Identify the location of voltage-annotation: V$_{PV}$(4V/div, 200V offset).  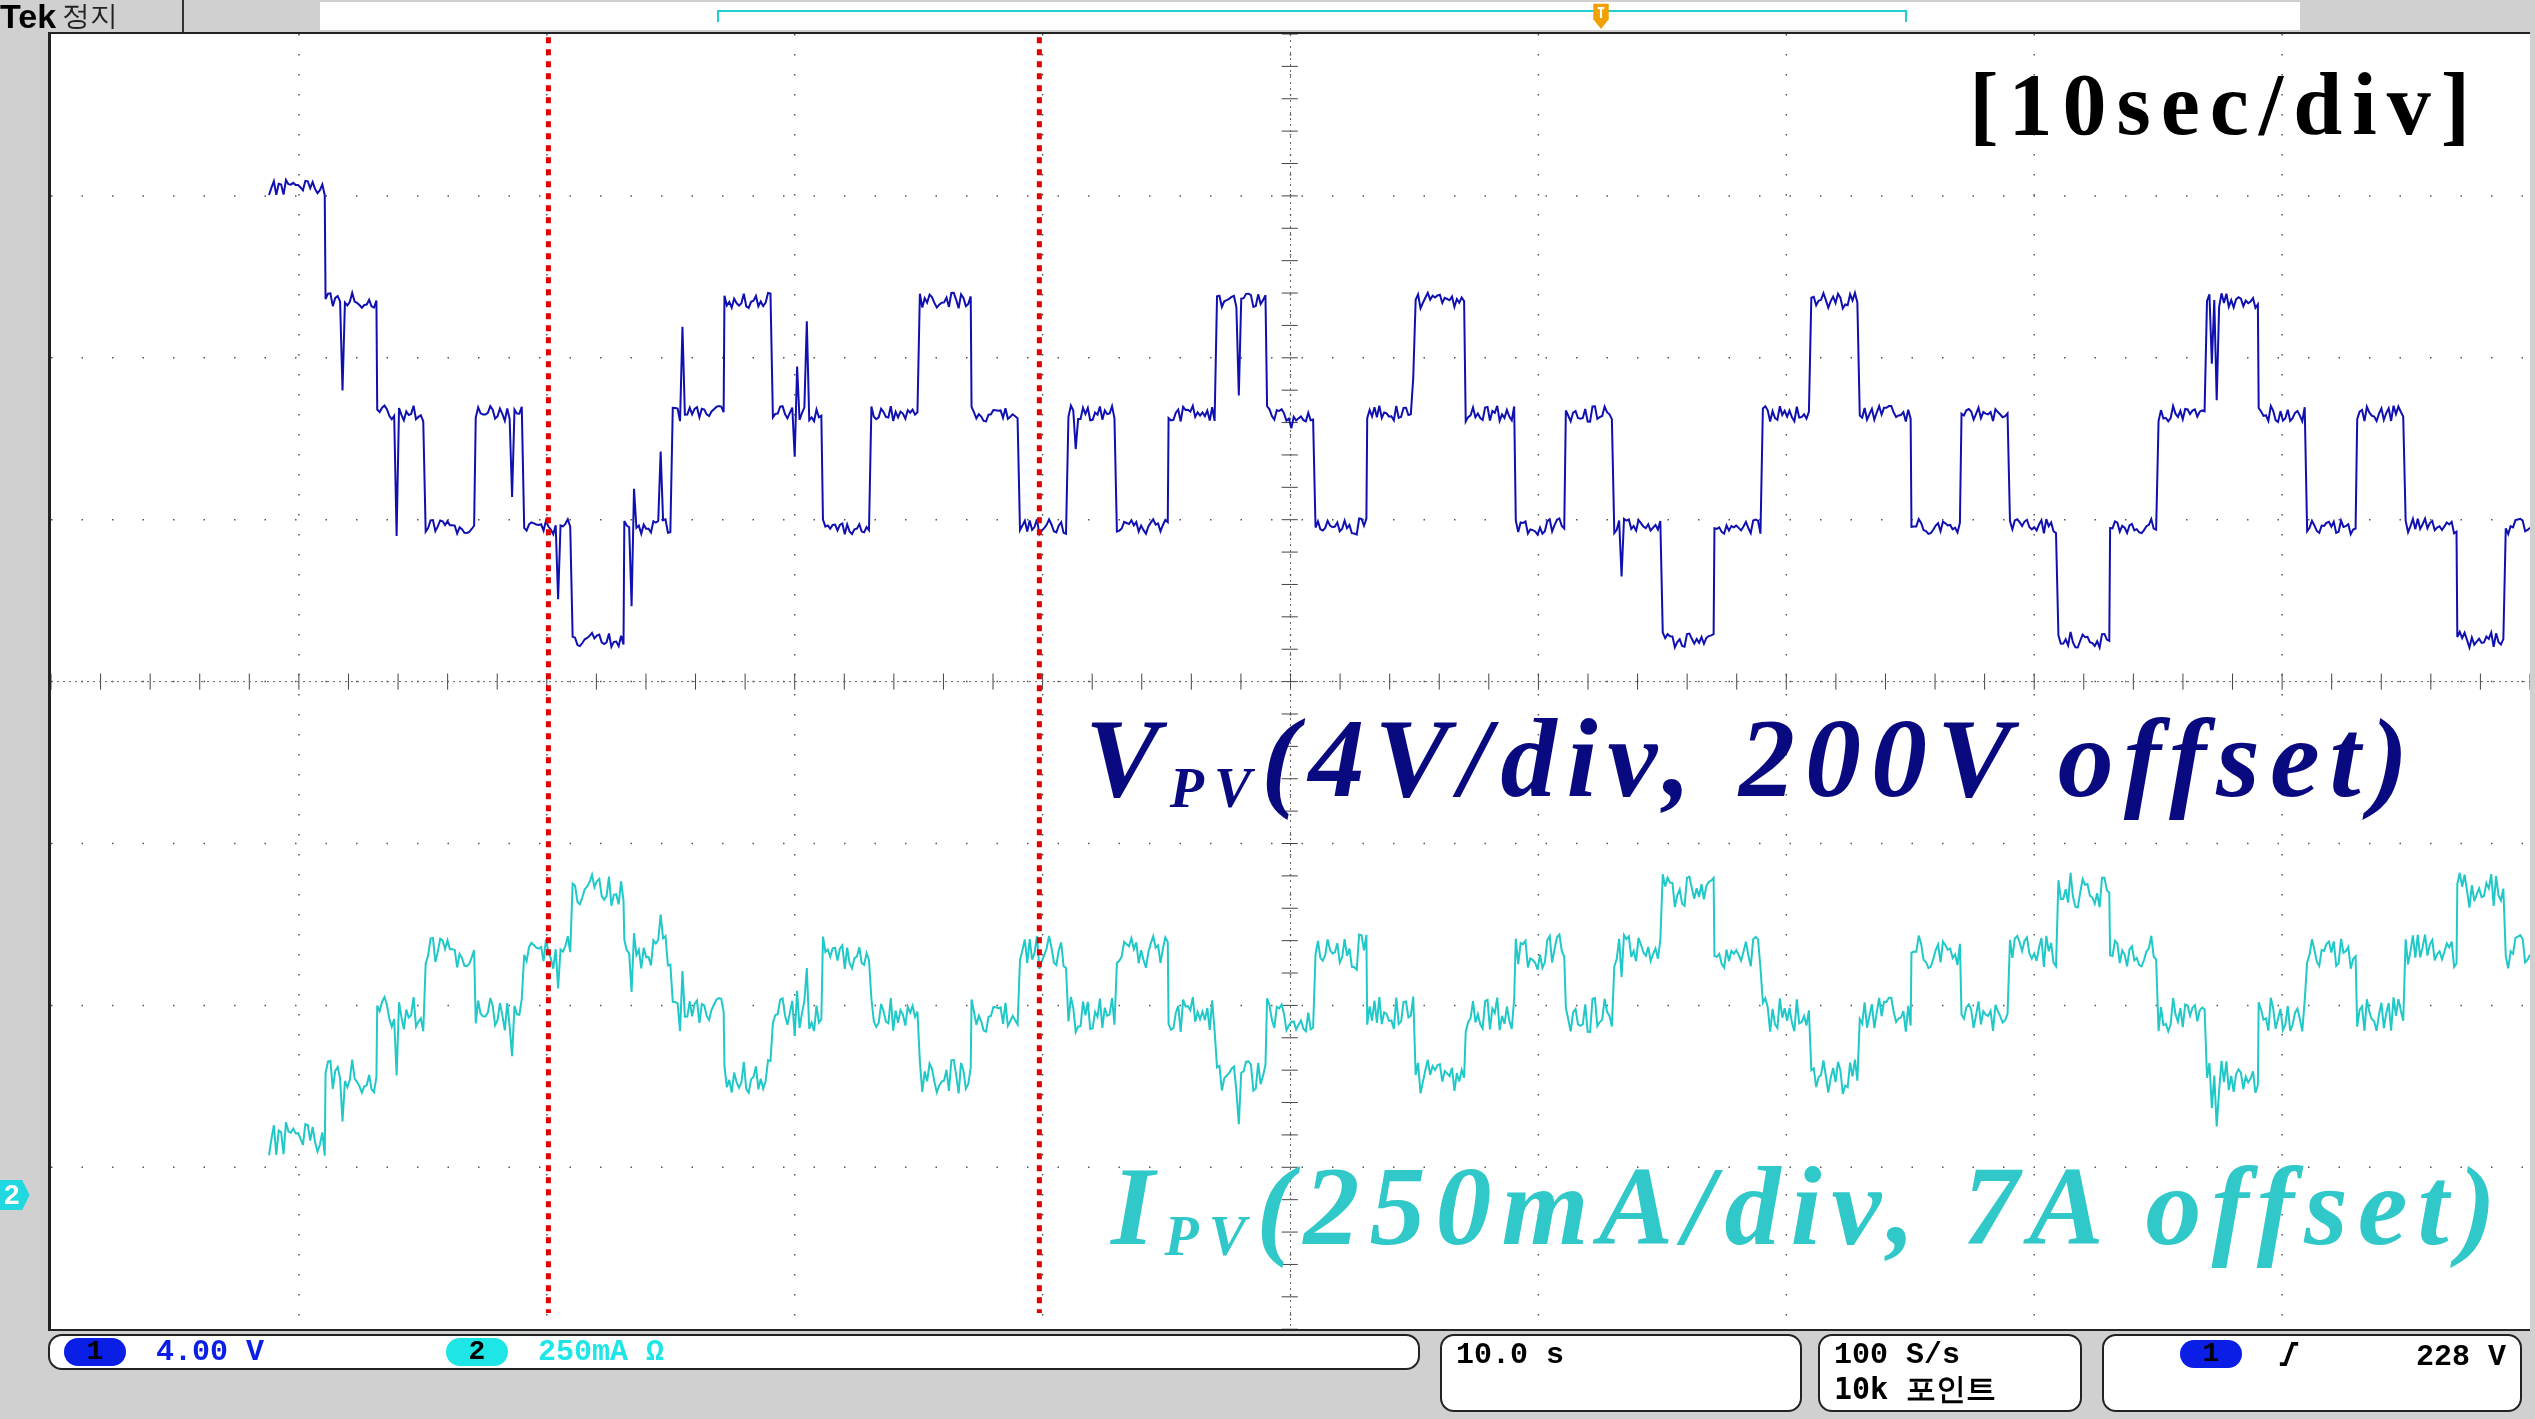
(1751, 758).